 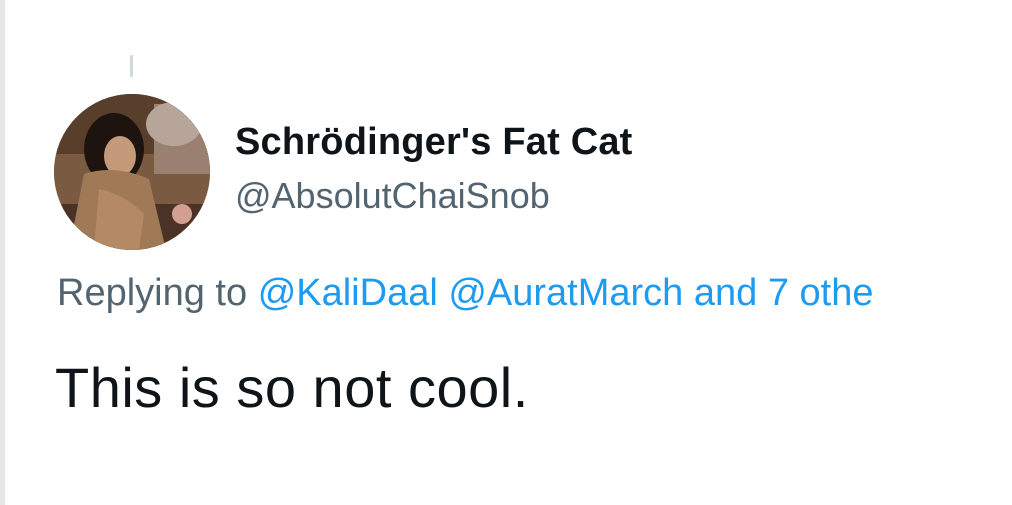 I want to click on avatar-photo, so click(x=132, y=172).